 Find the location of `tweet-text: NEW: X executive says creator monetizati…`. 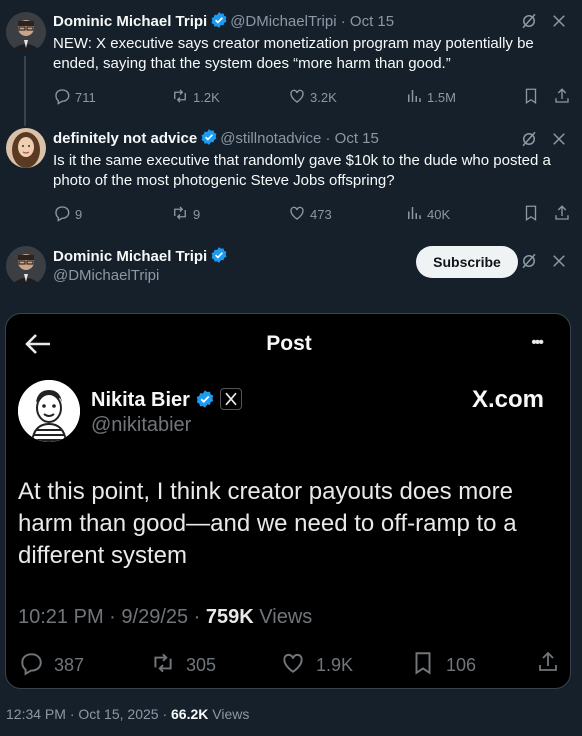

tweet-text: NEW: X executive says creator monetizati… is located at coordinates (293, 53).